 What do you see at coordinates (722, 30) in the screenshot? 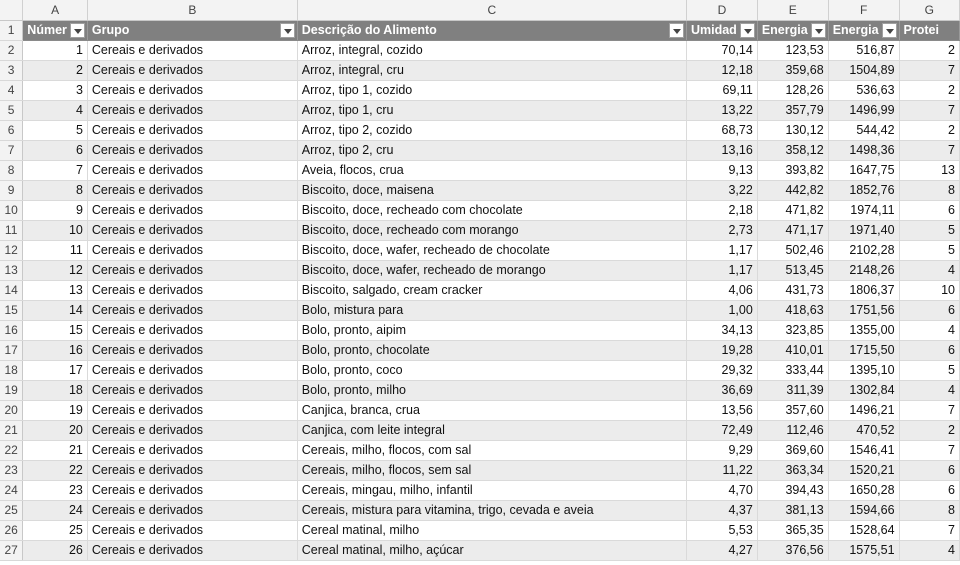
I see `header-cell-umidade: Umidad` at bounding box center [722, 30].